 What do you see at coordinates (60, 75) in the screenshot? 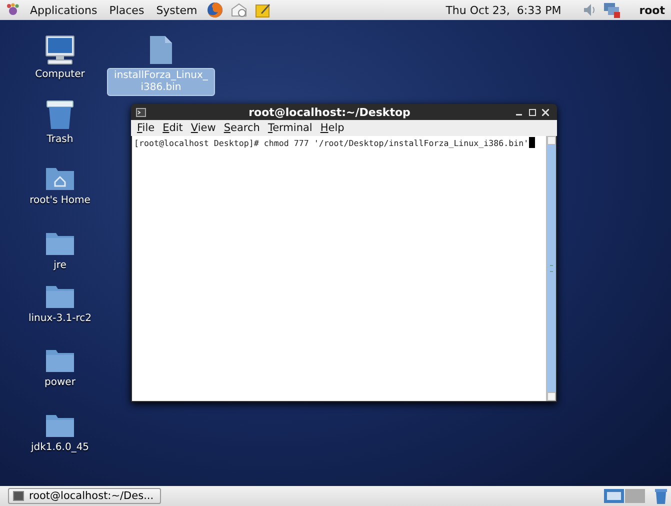
I see `desktop-icon-label: Computer` at bounding box center [60, 75].